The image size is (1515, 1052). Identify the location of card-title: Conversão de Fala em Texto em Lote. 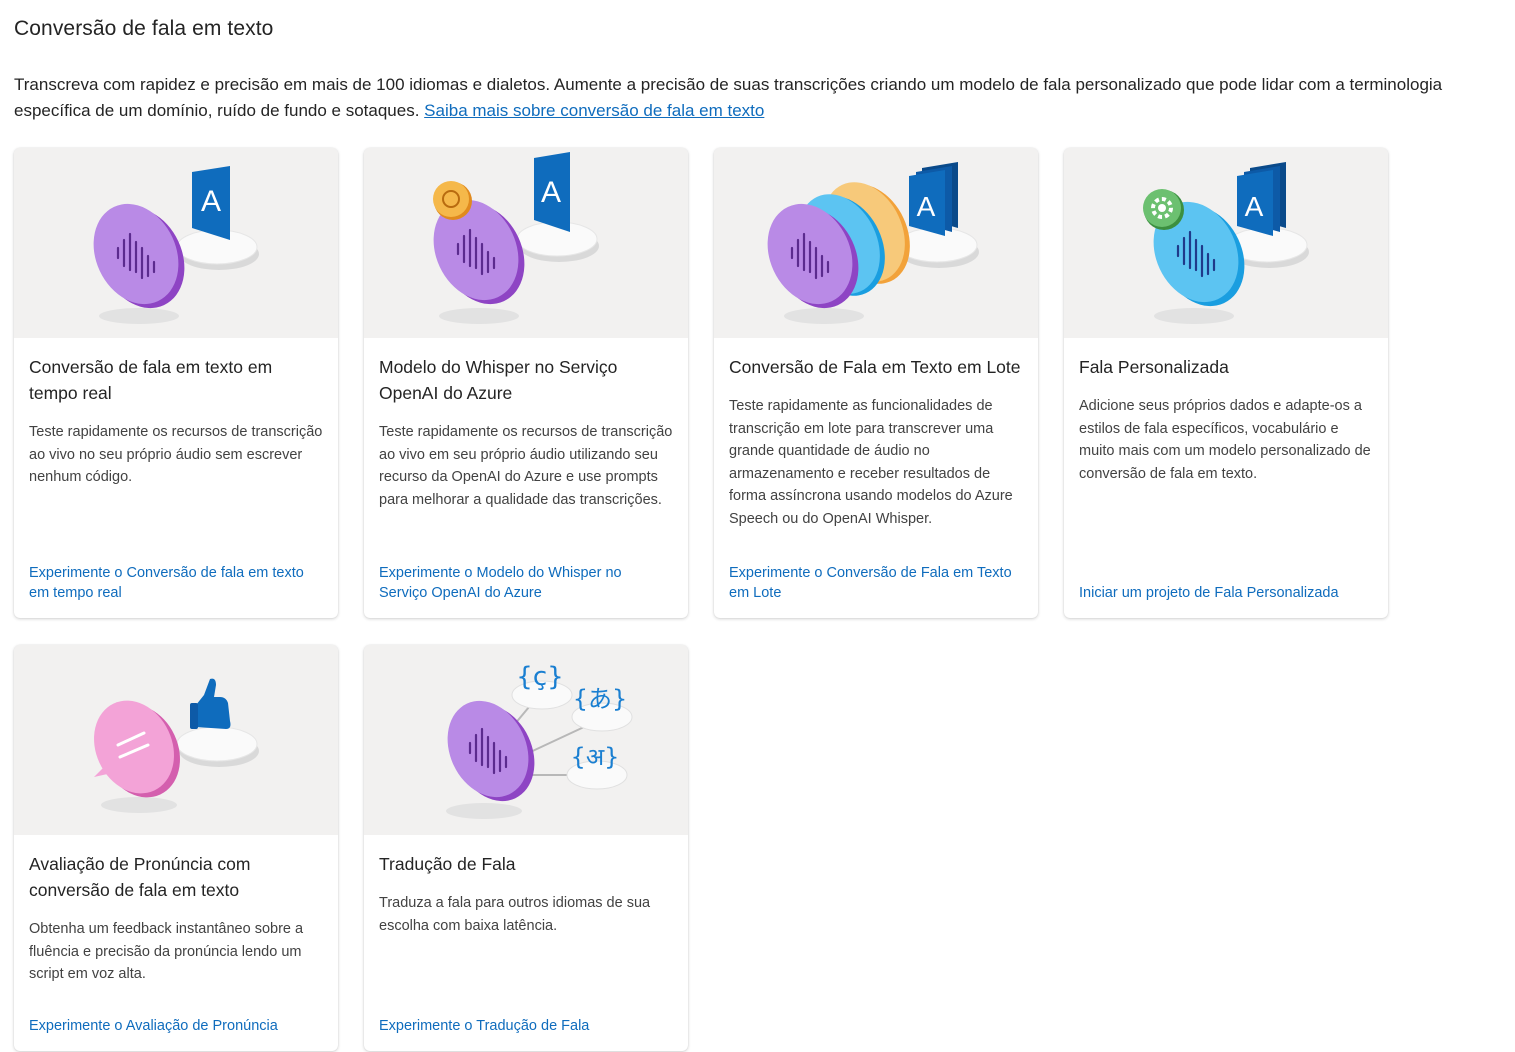
(875, 367).